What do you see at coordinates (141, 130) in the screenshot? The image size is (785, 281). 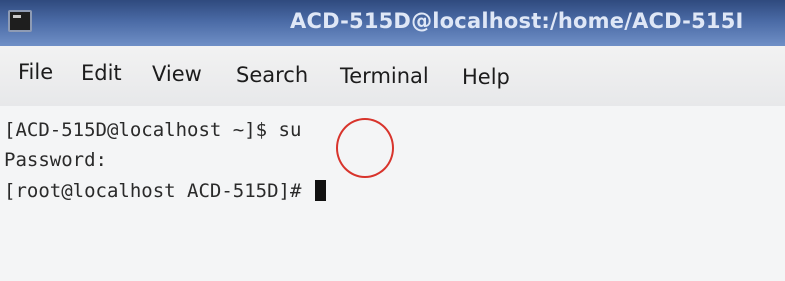 I see `user-prompt: [ACD-515D@localhost ~]$` at bounding box center [141, 130].